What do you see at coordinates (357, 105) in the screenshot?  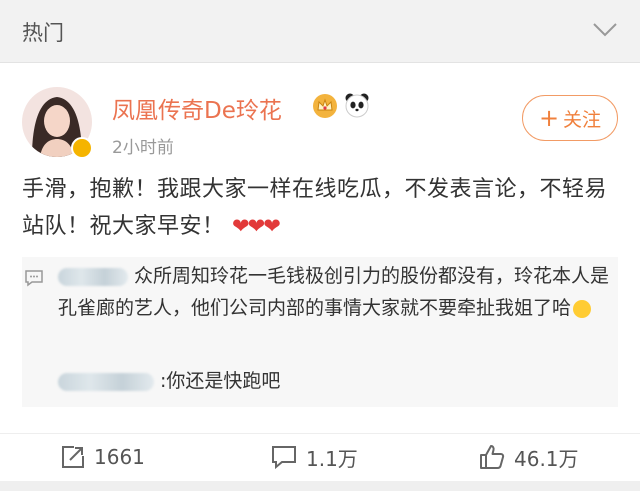 I see `panda-icon` at bounding box center [357, 105].